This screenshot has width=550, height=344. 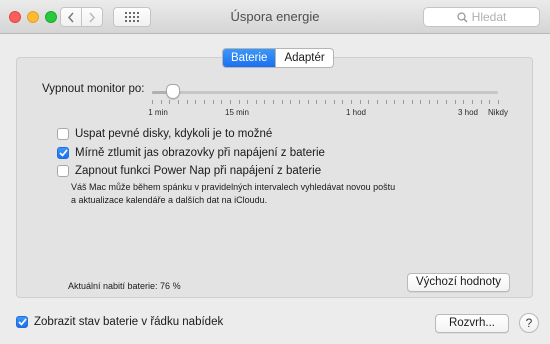 What do you see at coordinates (275, 17) in the screenshot?
I see `title-bar: Úspora energie Hledat` at bounding box center [275, 17].